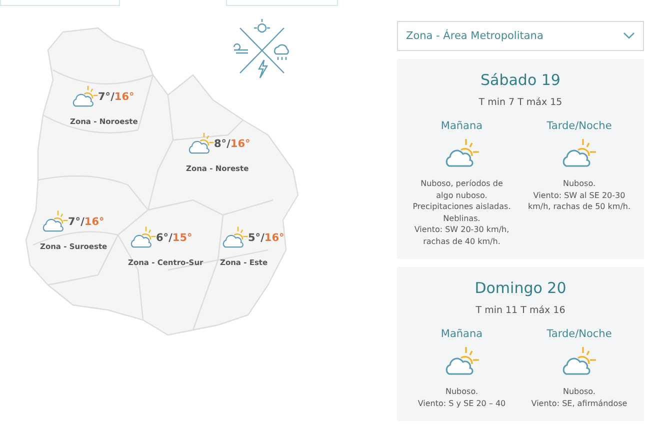  Describe the element at coordinates (579, 195) in the screenshot. I see `forecast-description: Nuboso. Viento: SW al SE 20-30 km/h, rachas de 50 km/h.` at that location.